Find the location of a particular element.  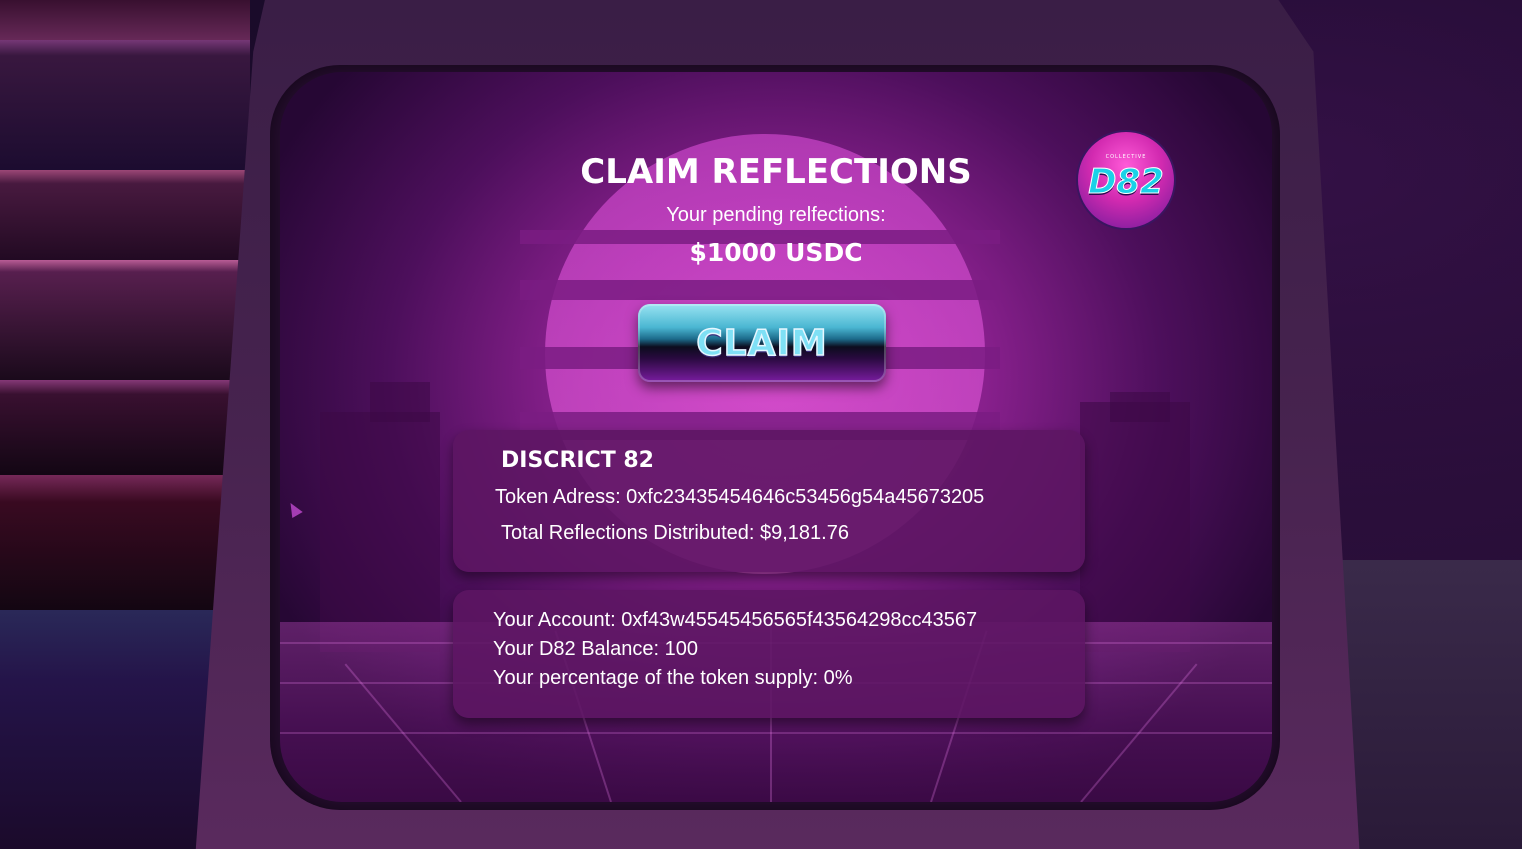

token-supply-percentage: Your percentage of the token supply: 0% is located at coordinates (673, 678).